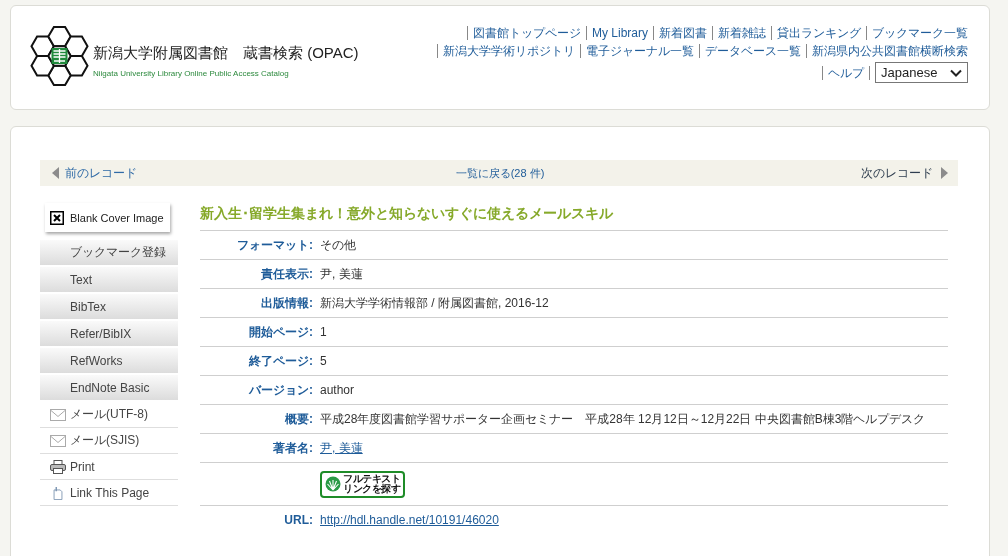  I want to click on left-triangle-icon, so click(55, 173).